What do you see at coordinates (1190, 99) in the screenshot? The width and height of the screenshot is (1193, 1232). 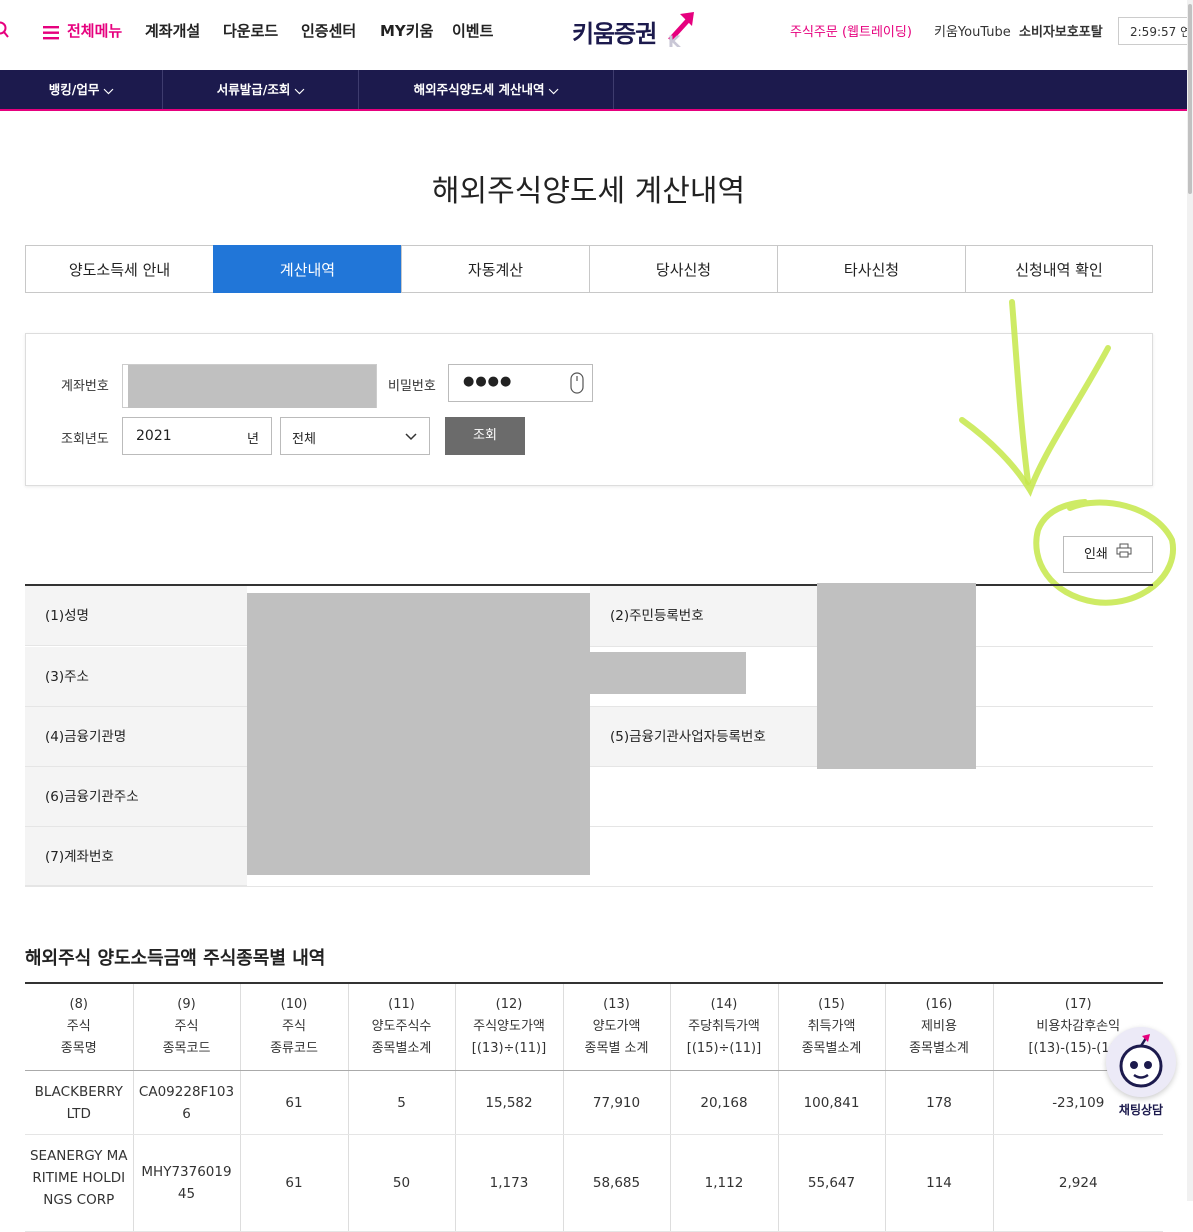 I see `scrollbar-thumb` at bounding box center [1190, 99].